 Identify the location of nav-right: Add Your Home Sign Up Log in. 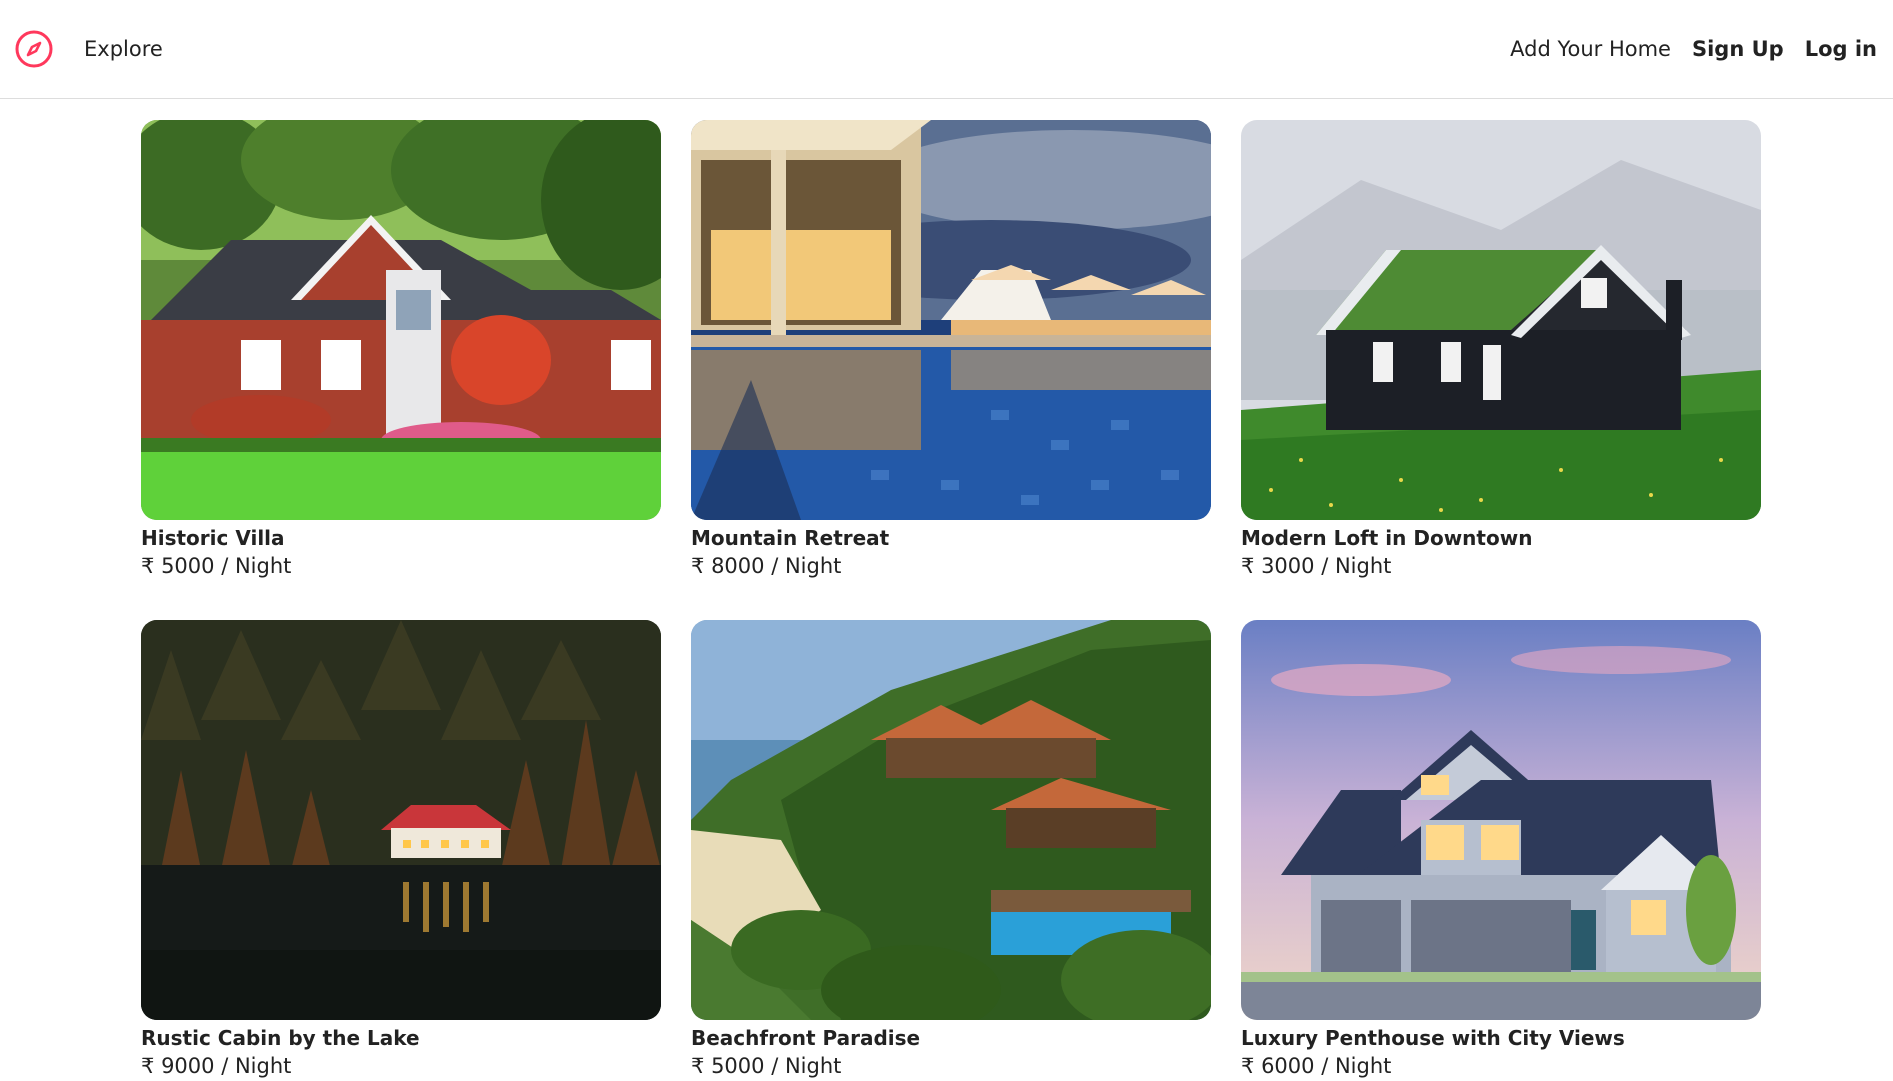
(1693, 49).